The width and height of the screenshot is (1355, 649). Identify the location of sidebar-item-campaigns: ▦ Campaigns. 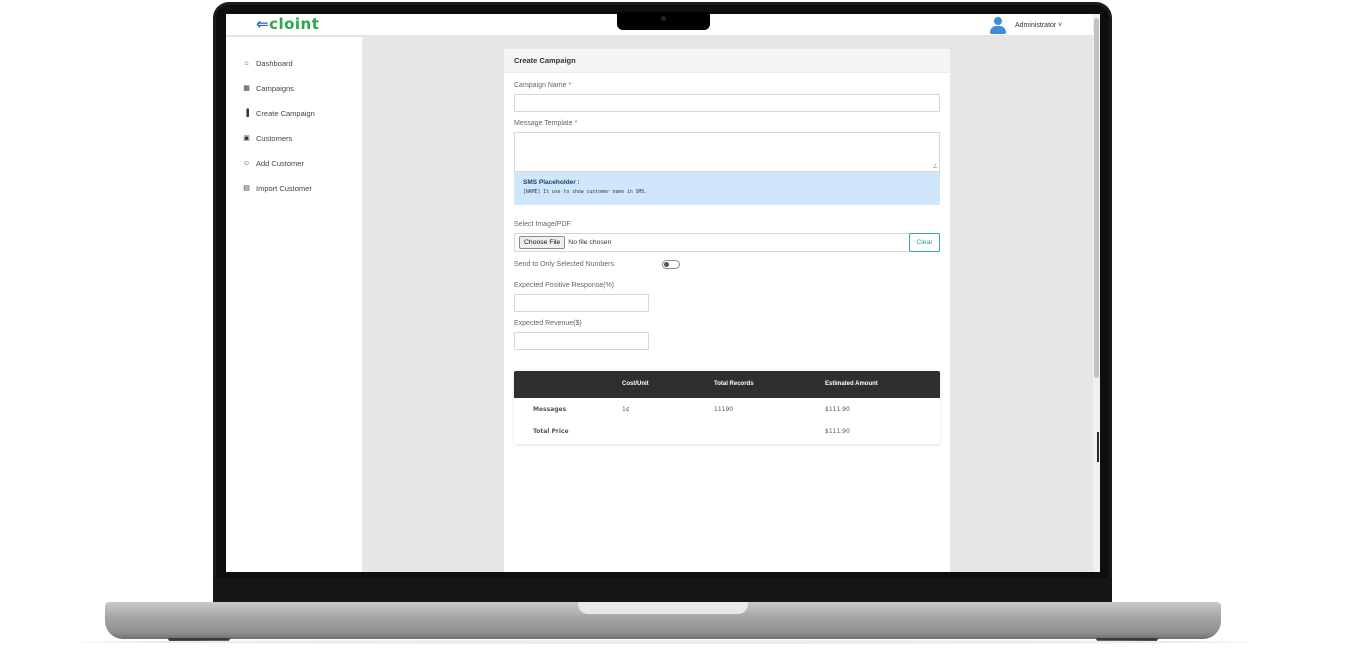
(268, 88).